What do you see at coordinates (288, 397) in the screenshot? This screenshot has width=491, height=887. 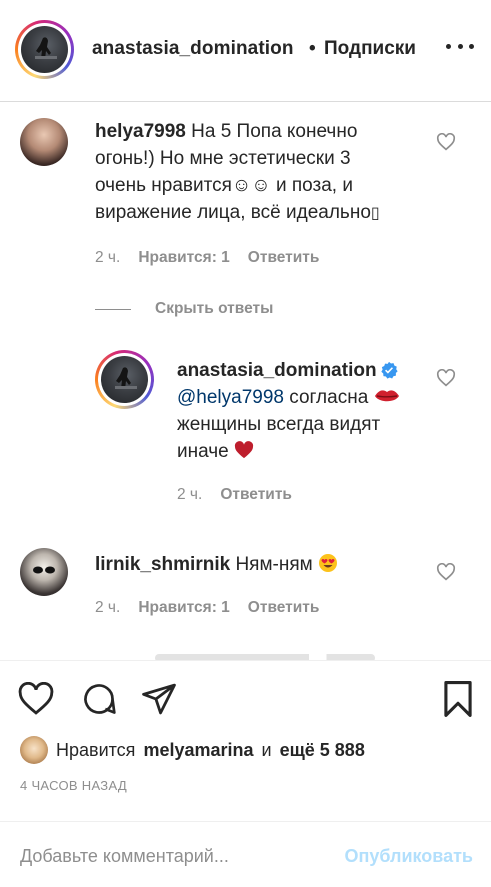 I see `reply-line-2: @helya7998 согласна` at bounding box center [288, 397].